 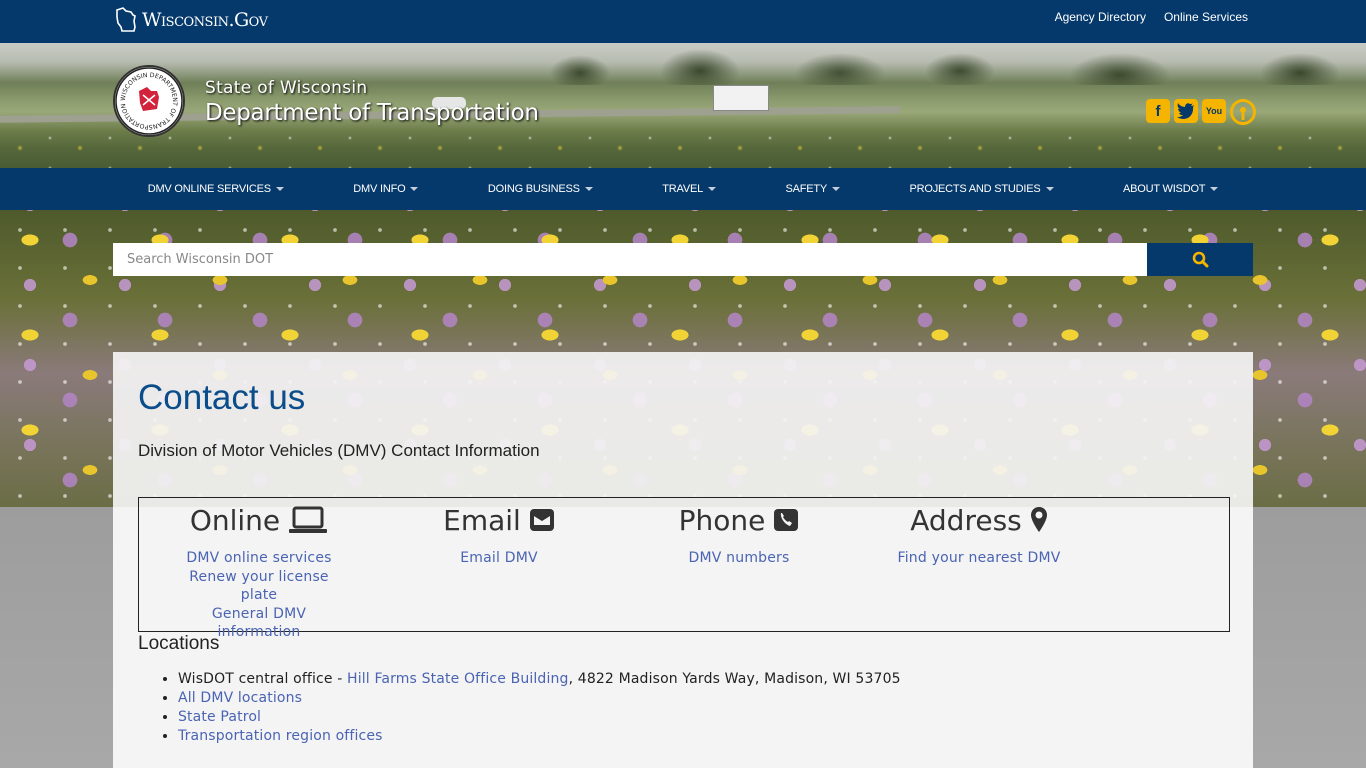 I want to click on nav-projects-and-studies: PROJECTS AND STUDIES, so click(x=982, y=189).